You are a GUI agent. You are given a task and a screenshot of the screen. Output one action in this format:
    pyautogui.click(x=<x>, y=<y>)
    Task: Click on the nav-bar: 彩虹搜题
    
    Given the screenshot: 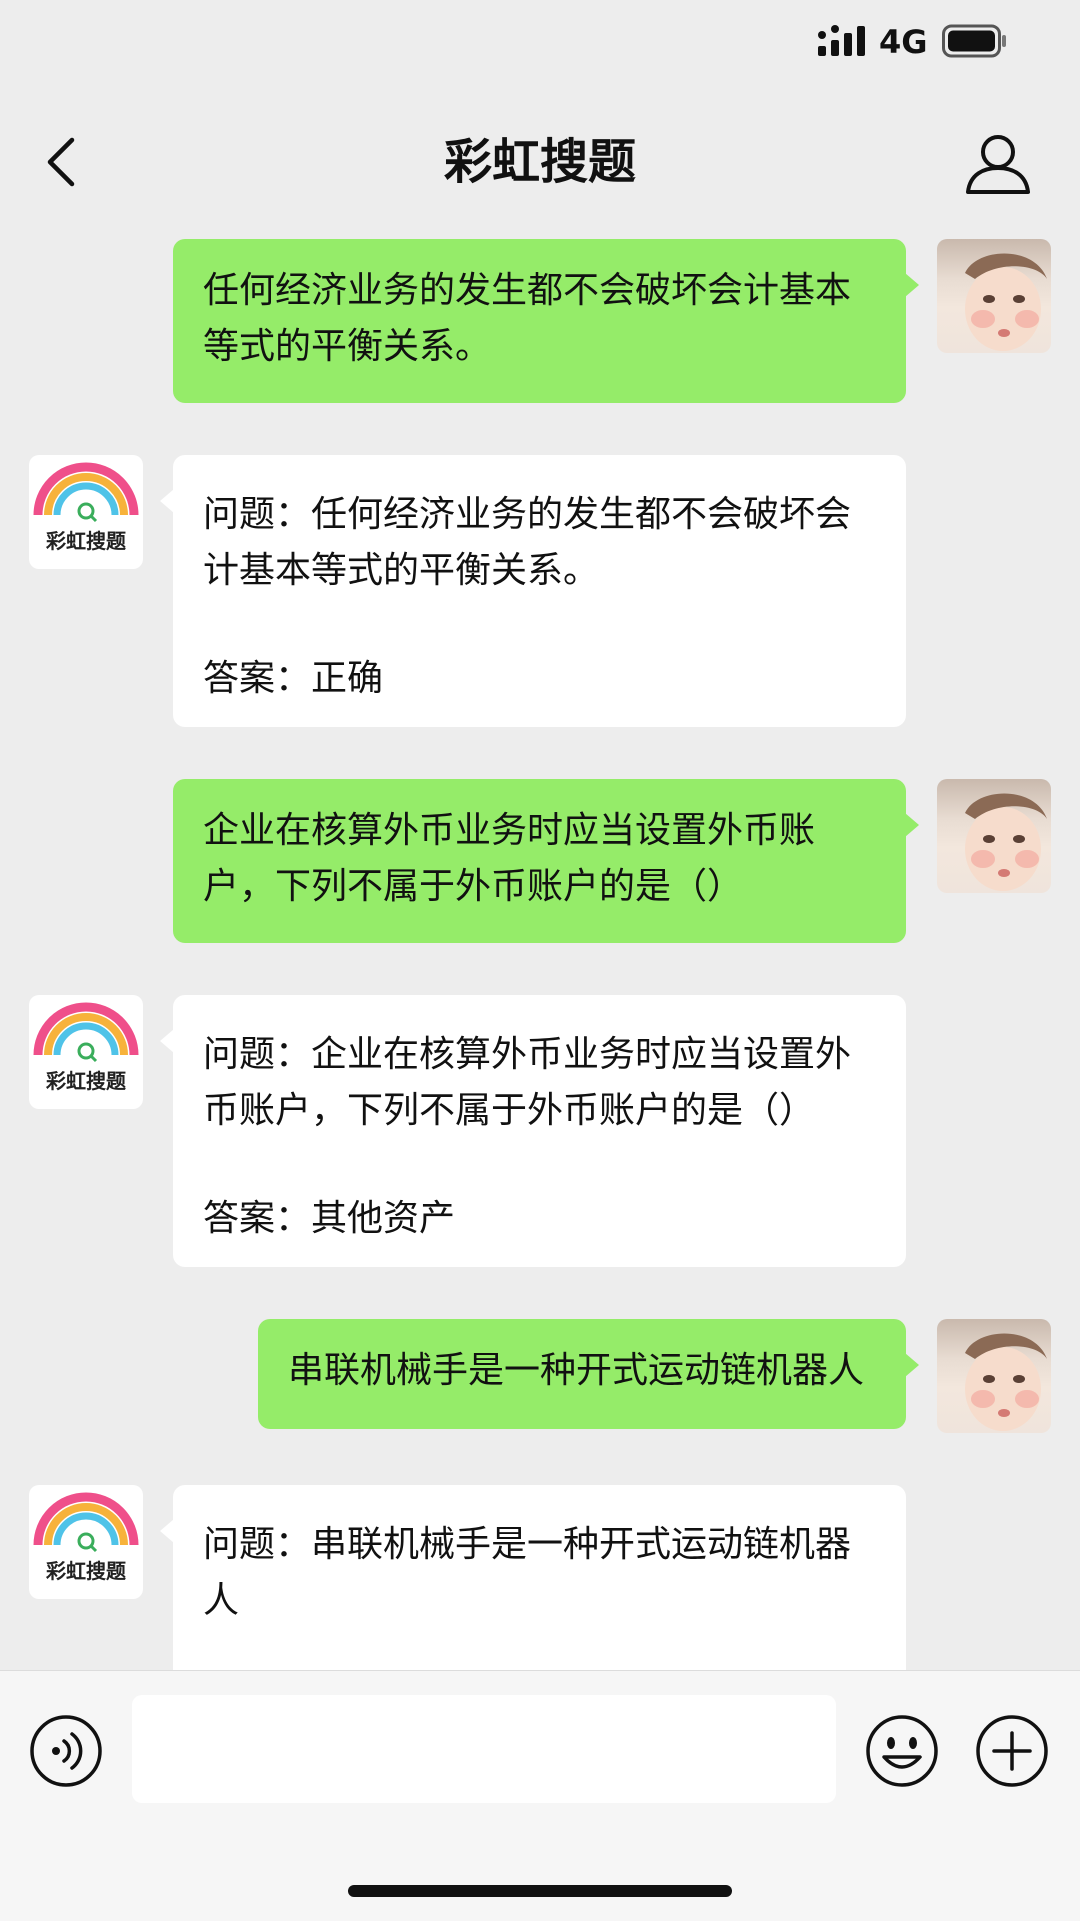 What is the action you would take?
    pyautogui.click(x=540, y=162)
    